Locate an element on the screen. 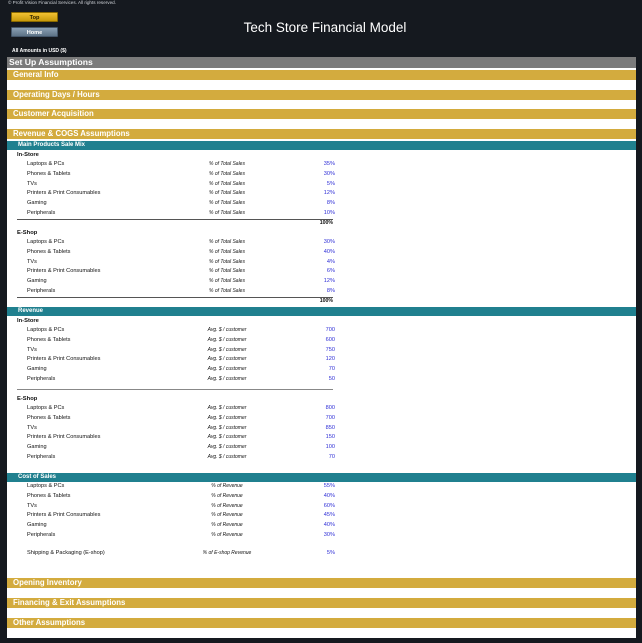 This screenshot has height=643, width=642. table-row: Peripherals % of Total Sales 10% is located at coordinates (172, 214).